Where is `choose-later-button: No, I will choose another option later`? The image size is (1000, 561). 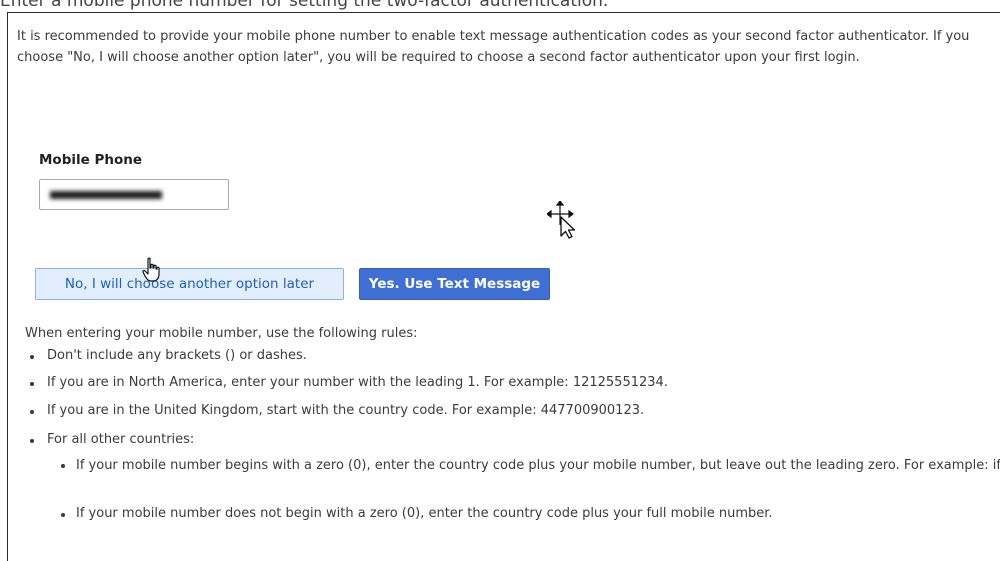
choose-later-button: No, I will choose another option later is located at coordinates (189, 284).